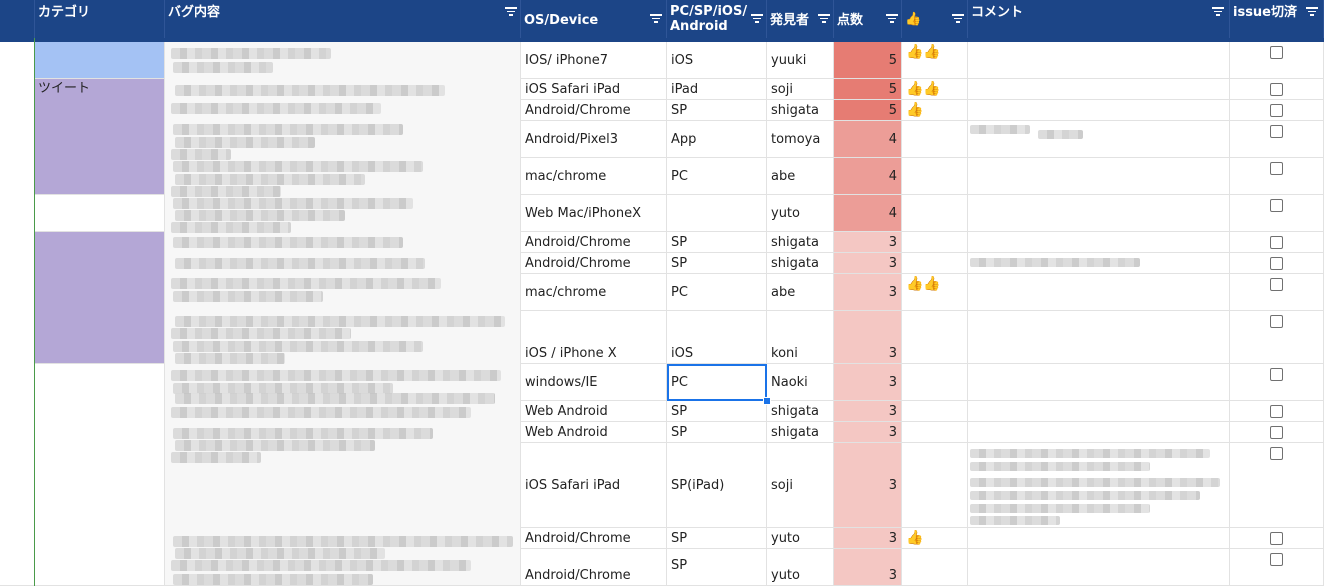 This screenshot has height=586, width=1324. What do you see at coordinates (594, 139) in the screenshot?
I see `os-device-cell: Android/Pixel3` at bounding box center [594, 139].